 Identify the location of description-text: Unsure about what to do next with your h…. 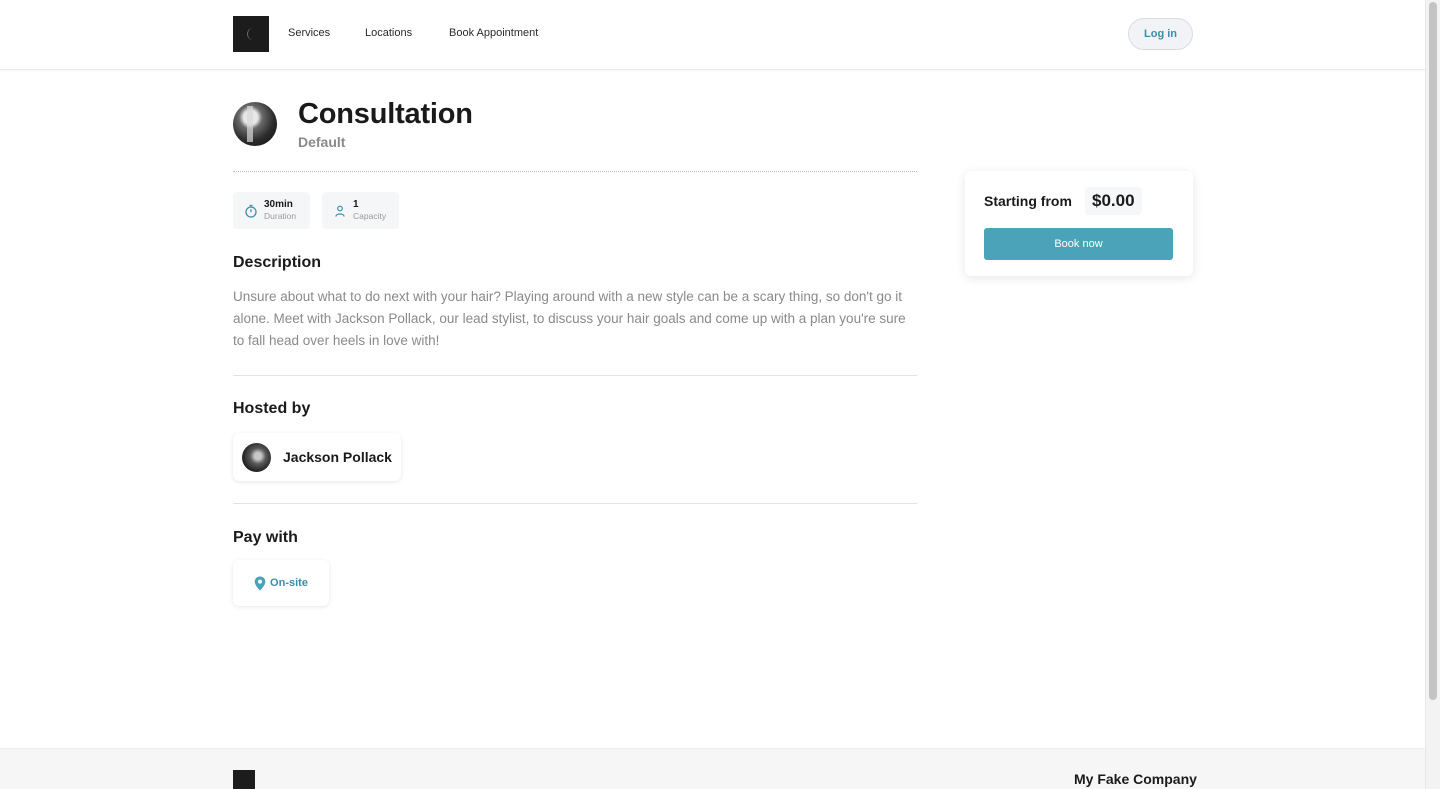
(569, 318).